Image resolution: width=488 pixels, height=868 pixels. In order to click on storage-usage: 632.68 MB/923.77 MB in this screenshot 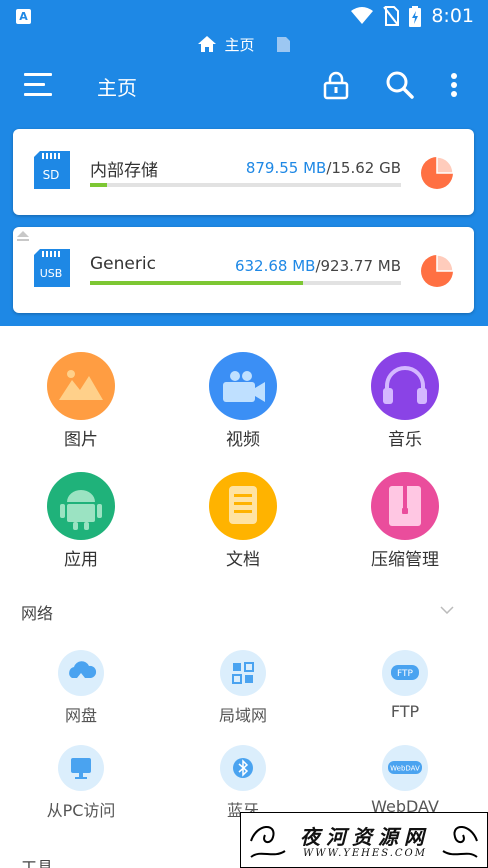, I will do `click(317, 266)`.